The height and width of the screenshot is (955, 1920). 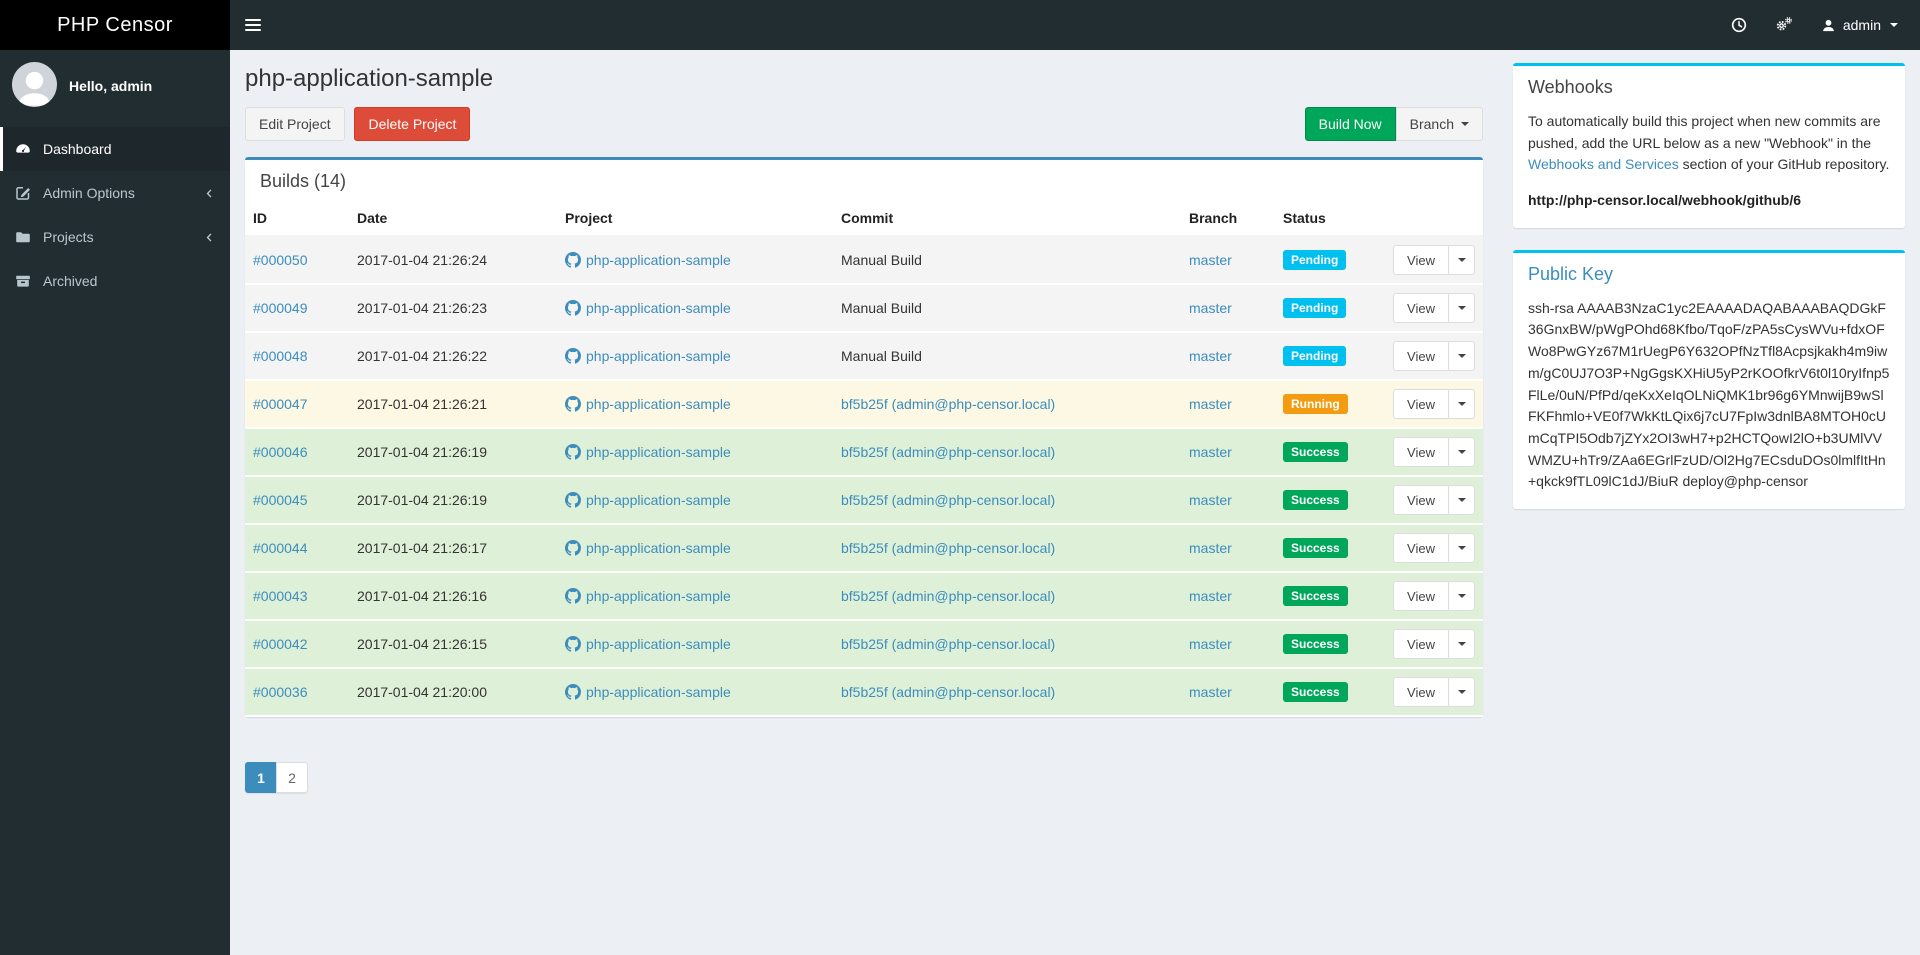 I want to click on pagination-page-2: 2, so click(x=292, y=777).